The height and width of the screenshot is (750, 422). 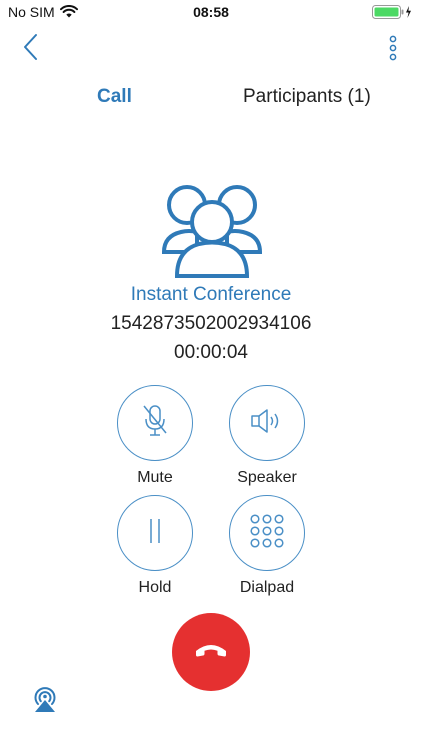 I want to click on dialpad-icon, so click(x=267, y=533).